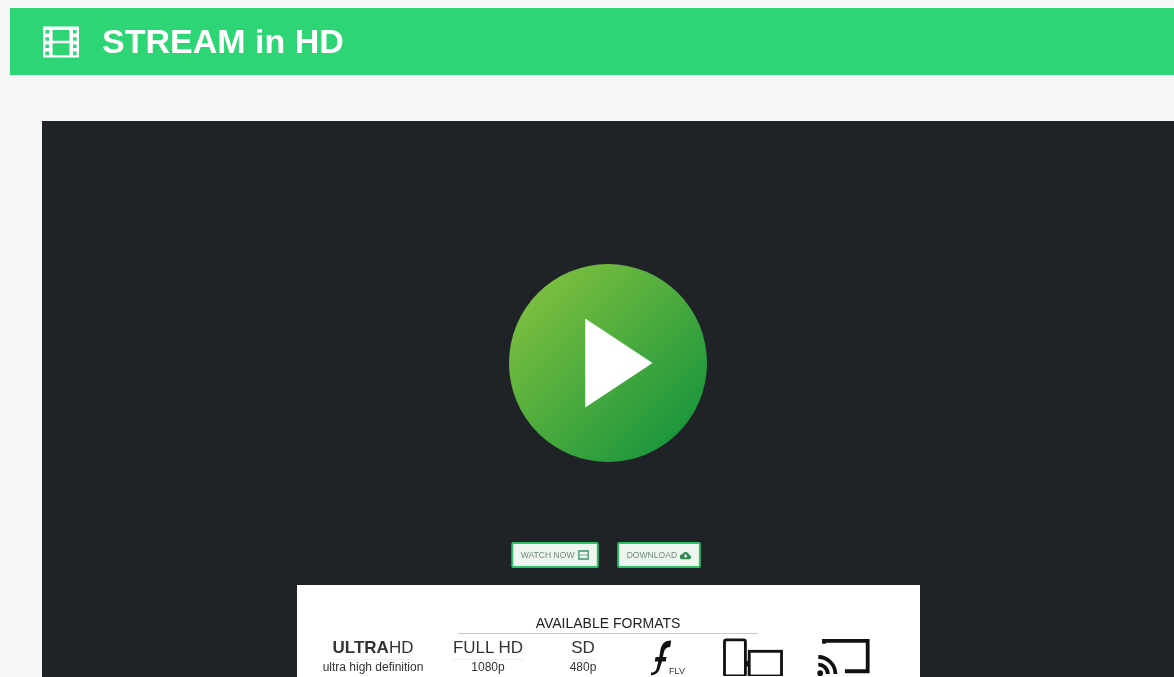  What do you see at coordinates (223, 41) in the screenshot?
I see `site-title: STREAM in HD` at bounding box center [223, 41].